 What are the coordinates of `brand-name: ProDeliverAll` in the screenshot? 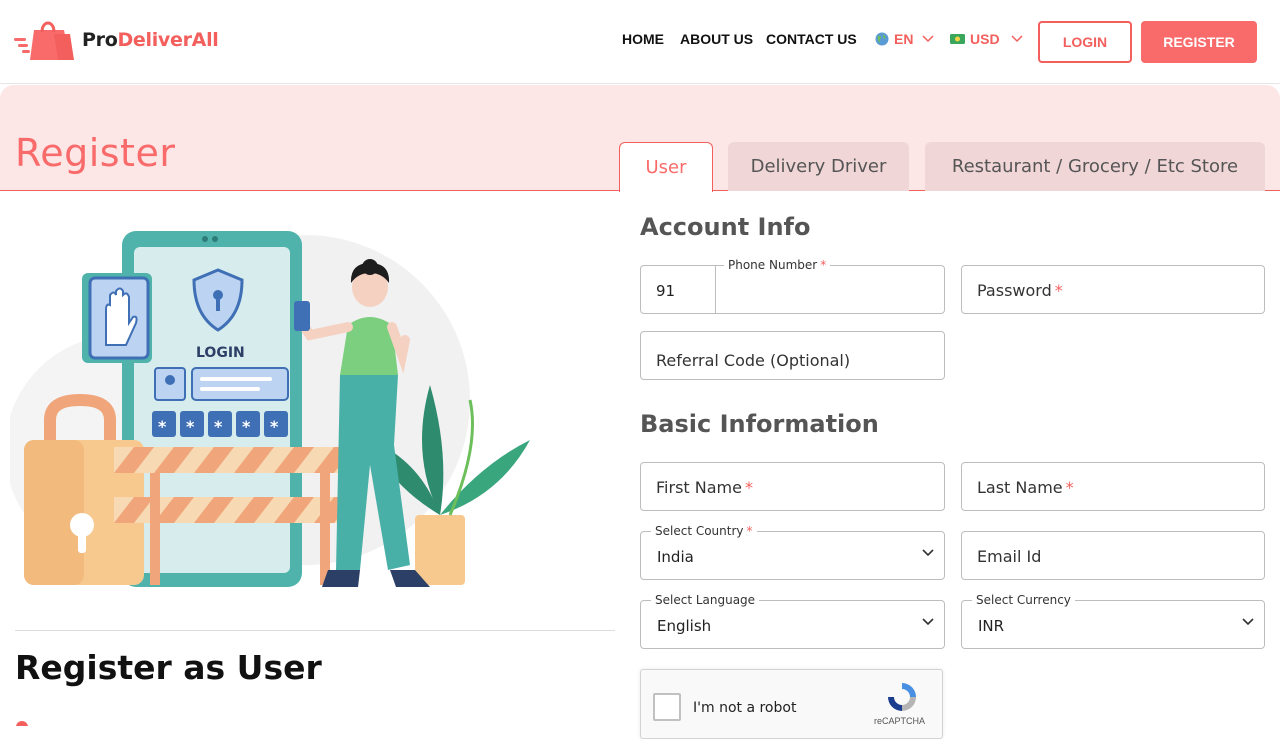 It's located at (150, 40).